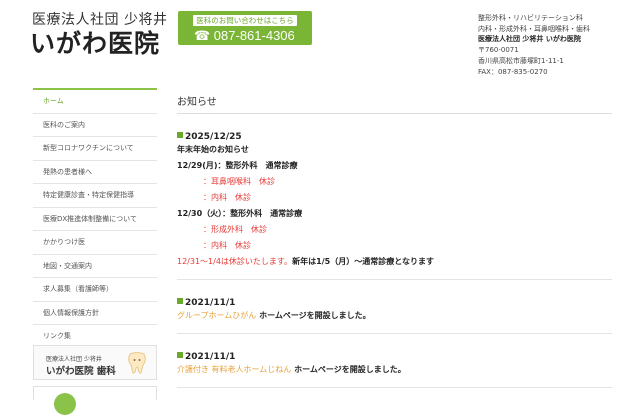 The width and height of the screenshot is (640, 415). Describe the element at coordinates (95, 149) in the screenshot. I see `sidebar-item-covid-vaccine: 新型コロナワクチンについて` at that location.